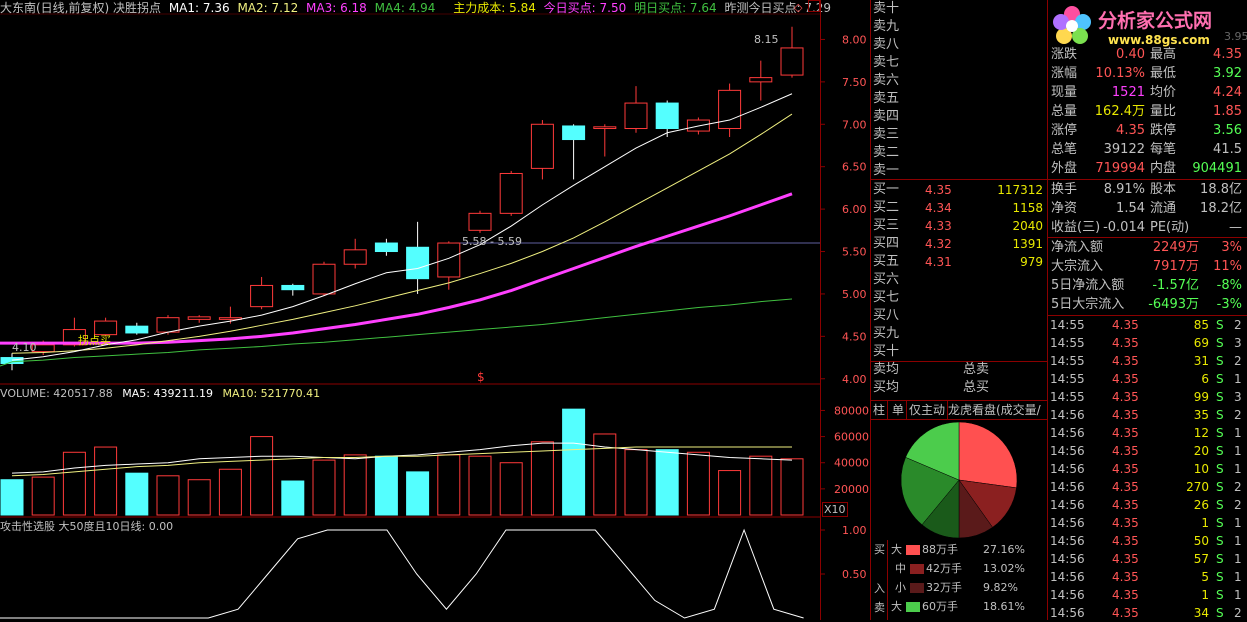 The height and width of the screenshot is (622, 1247). What do you see at coordinates (900, 587) in the screenshot?
I see `legend-size-label: 小` at bounding box center [900, 587].